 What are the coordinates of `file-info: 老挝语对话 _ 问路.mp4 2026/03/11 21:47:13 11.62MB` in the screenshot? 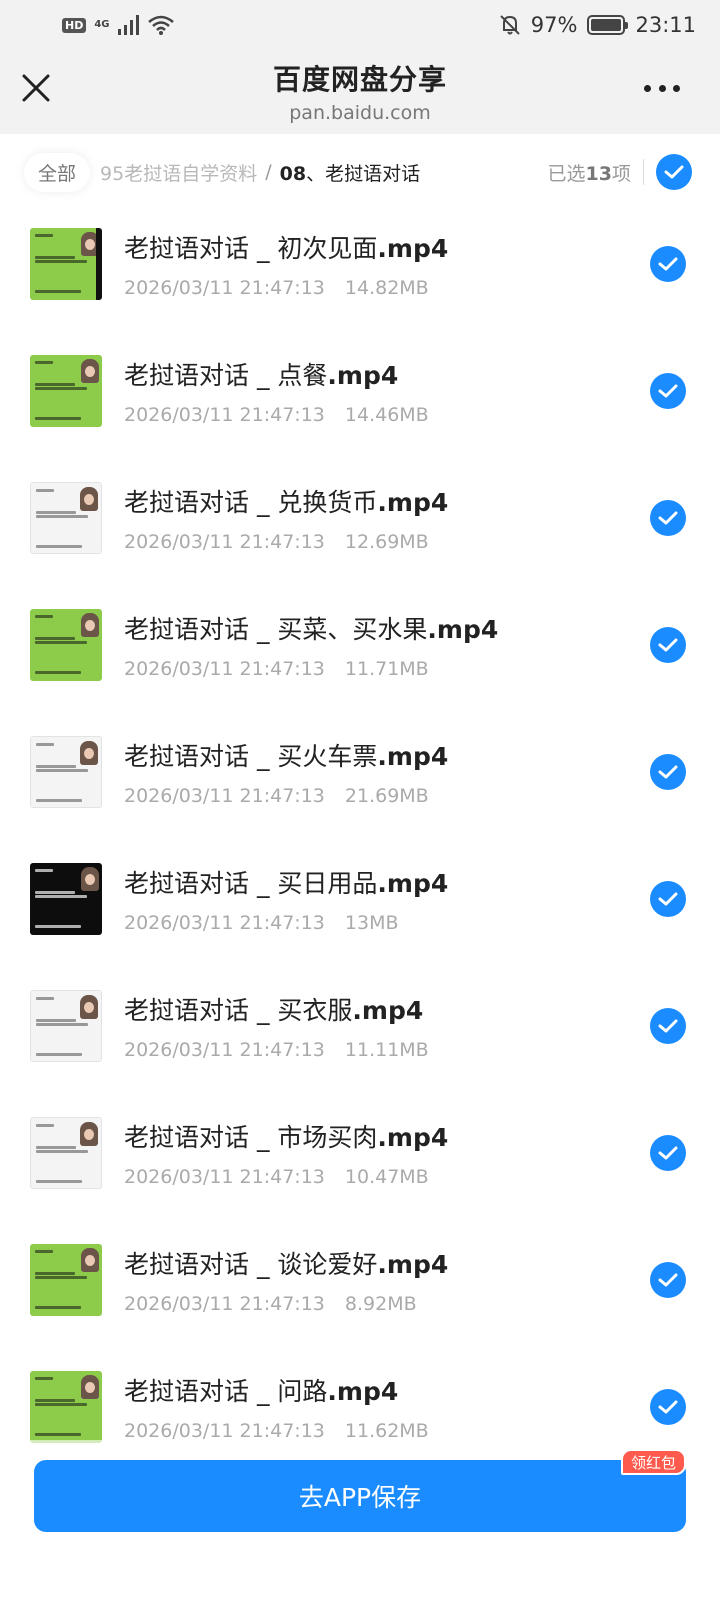 It's located at (387, 1407).